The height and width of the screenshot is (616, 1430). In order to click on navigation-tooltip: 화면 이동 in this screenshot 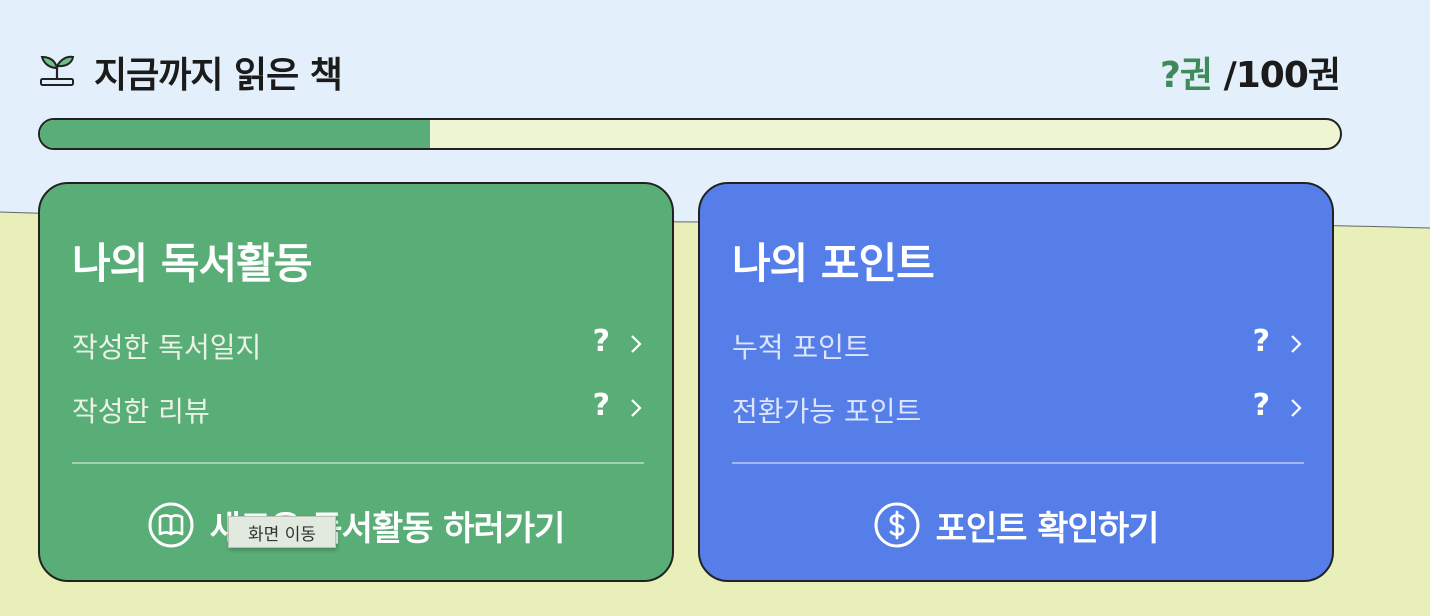, I will do `click(282, 532)`.